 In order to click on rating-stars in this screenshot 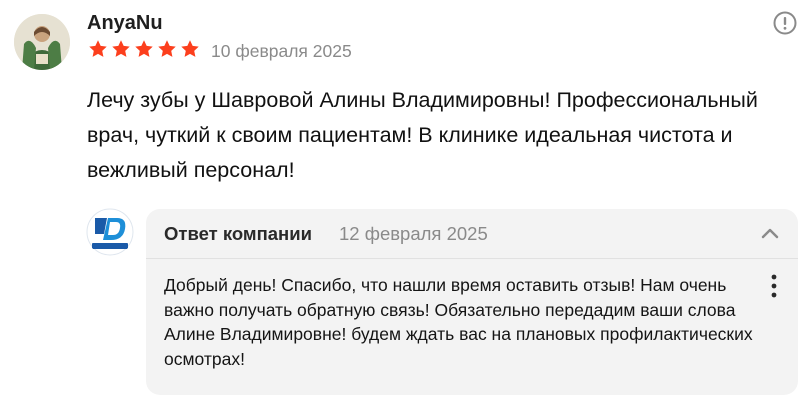, I will do `click(144, 49)`.